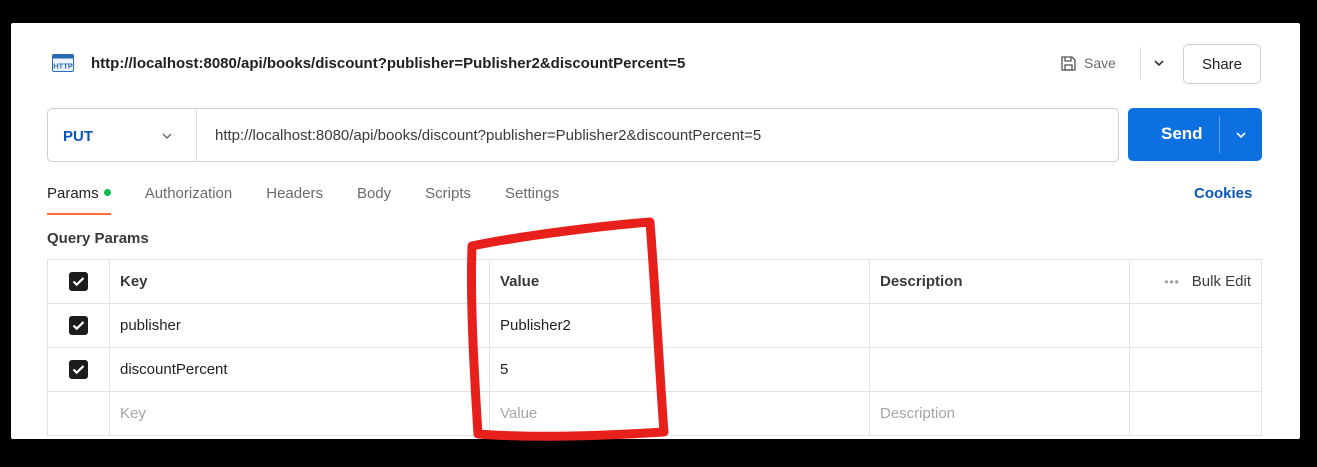 The height and width of the screenshot is (467, 1317). Describe the element at coordinates (1100, 63) in the screenshot. I see `save-label: Save` at that location.